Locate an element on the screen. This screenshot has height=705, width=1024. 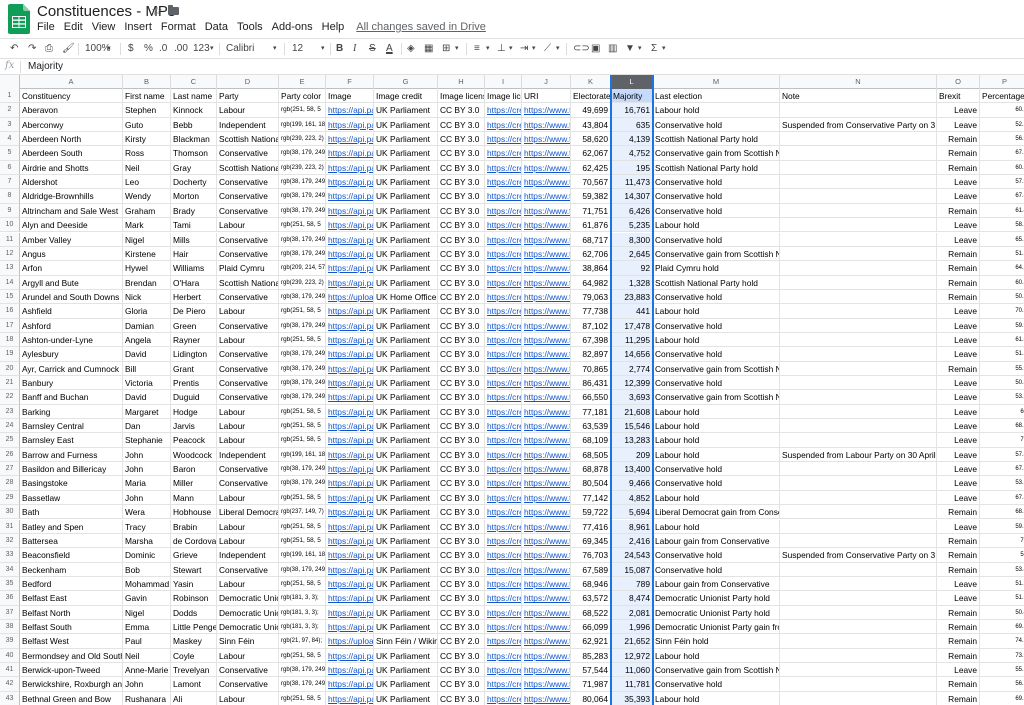
column-header-l: L is located at coordinates (632, 82).